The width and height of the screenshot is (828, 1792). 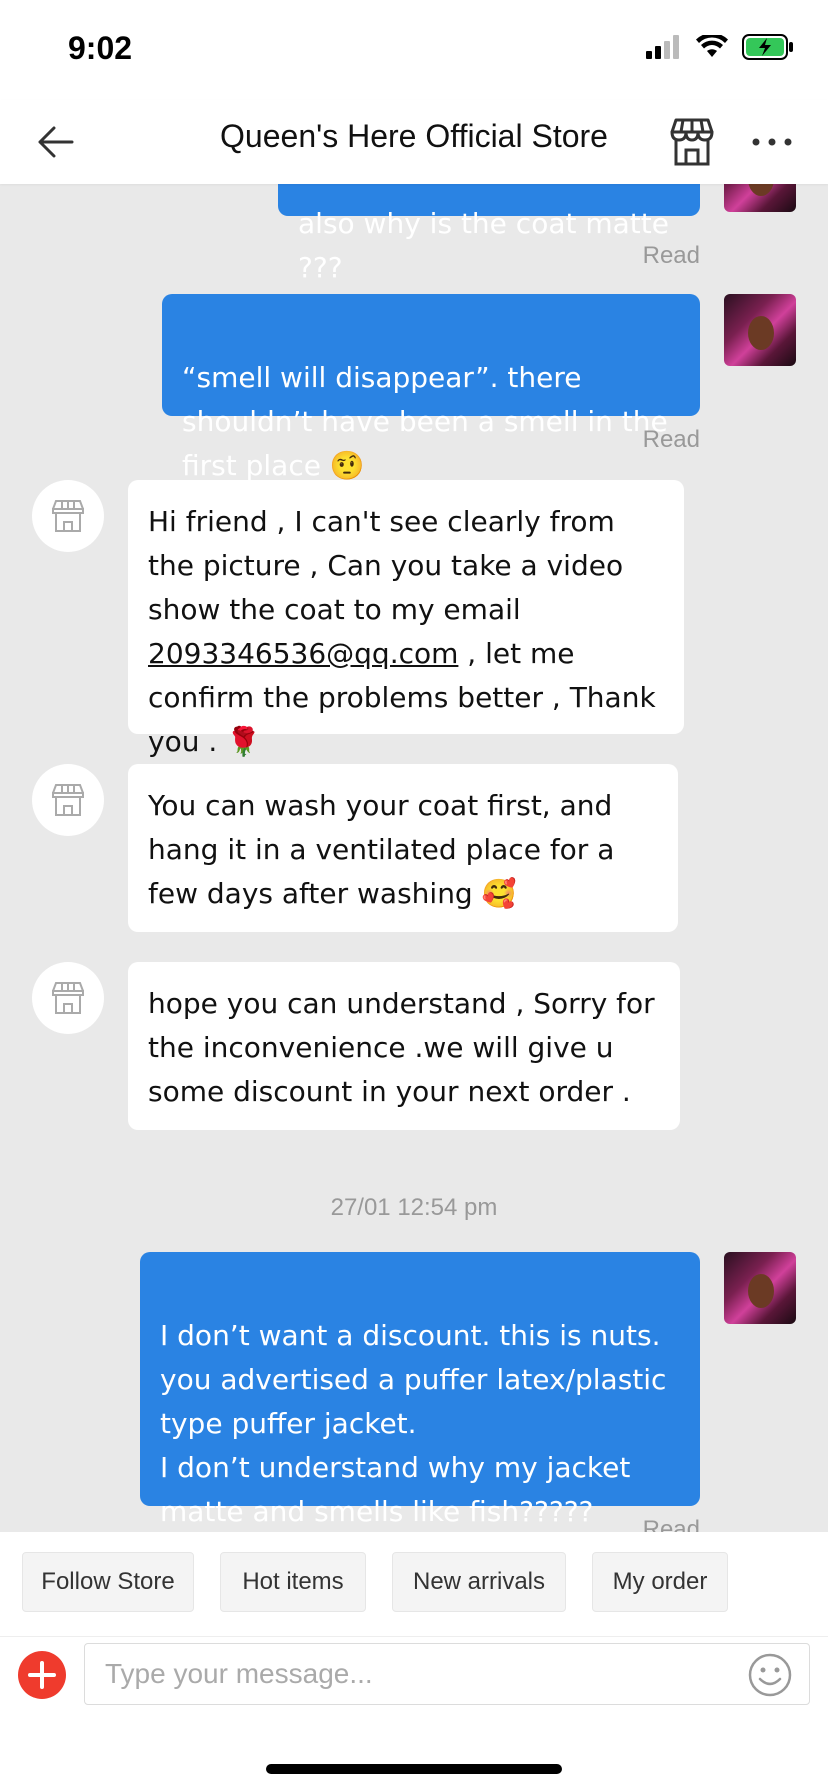 I want to click on status-time: 9:02, so click(x=100, y=48).